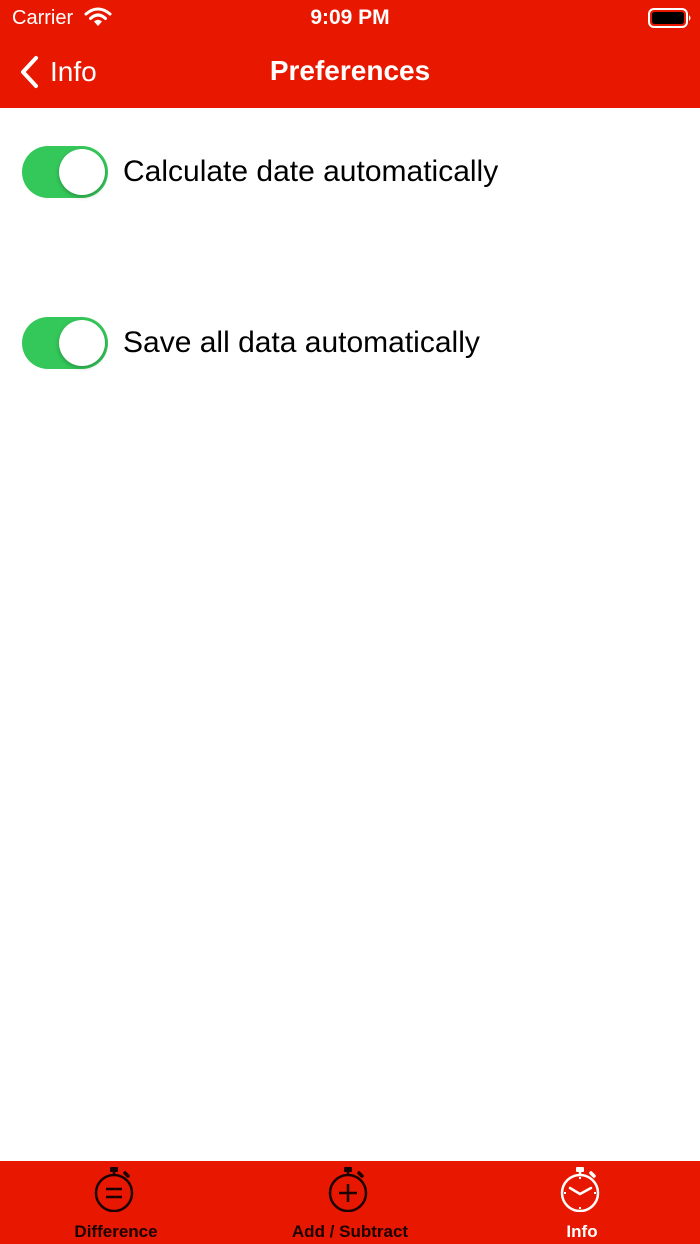 The height and width of the screenshot is (1244, 700). I want to click on tab-add-subtract-label: Add / Subtract, so click(350, 1231).